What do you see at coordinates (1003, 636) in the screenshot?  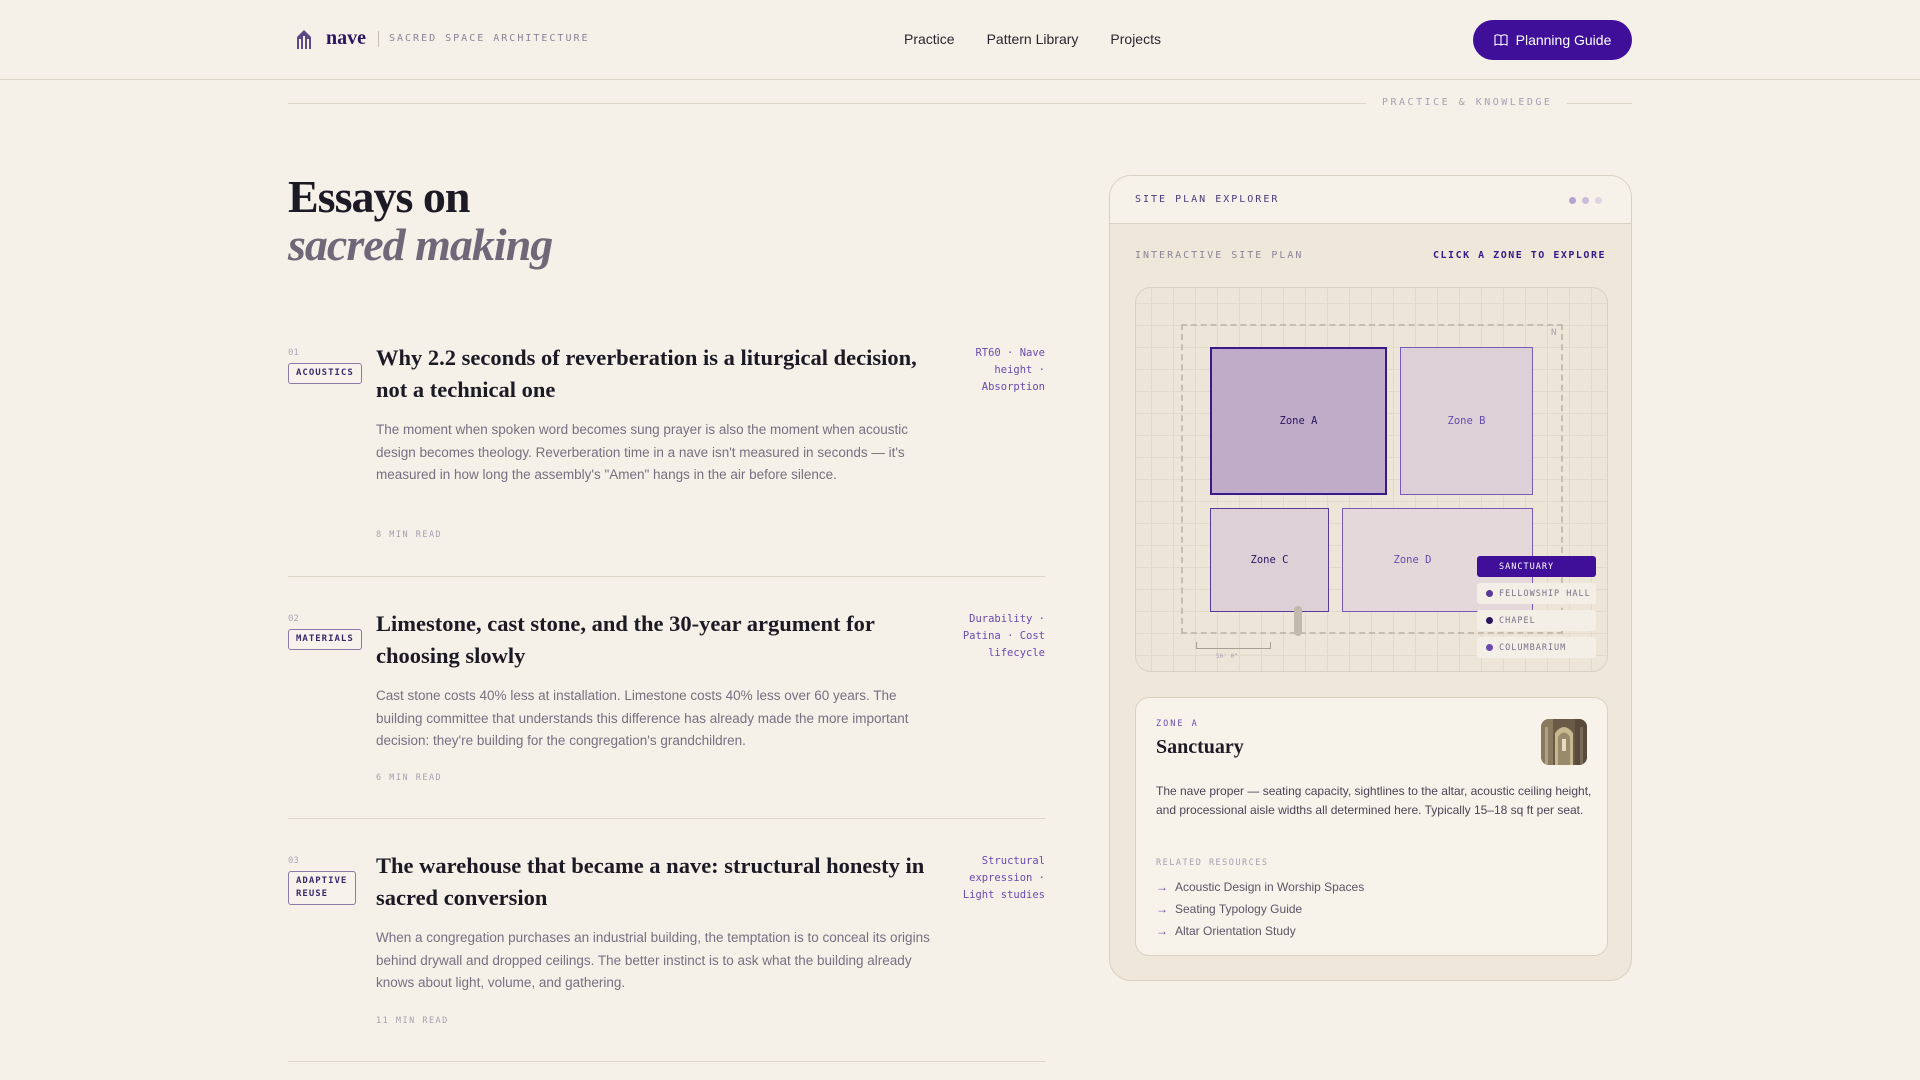 I see `essay-keywords: Durability · Patina · Cost lifecycle` at bounding box center [1003, 636].